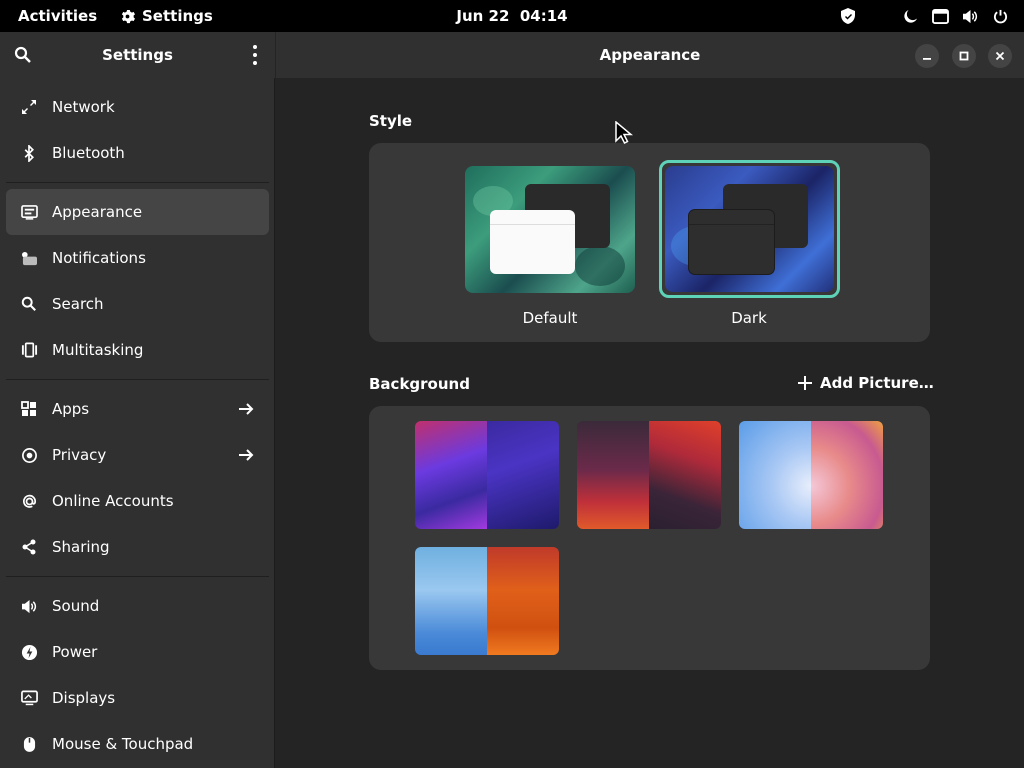 The height and width of the screenshot is (768, 1024). I want to click on mouse-icon, so click(29, 744).